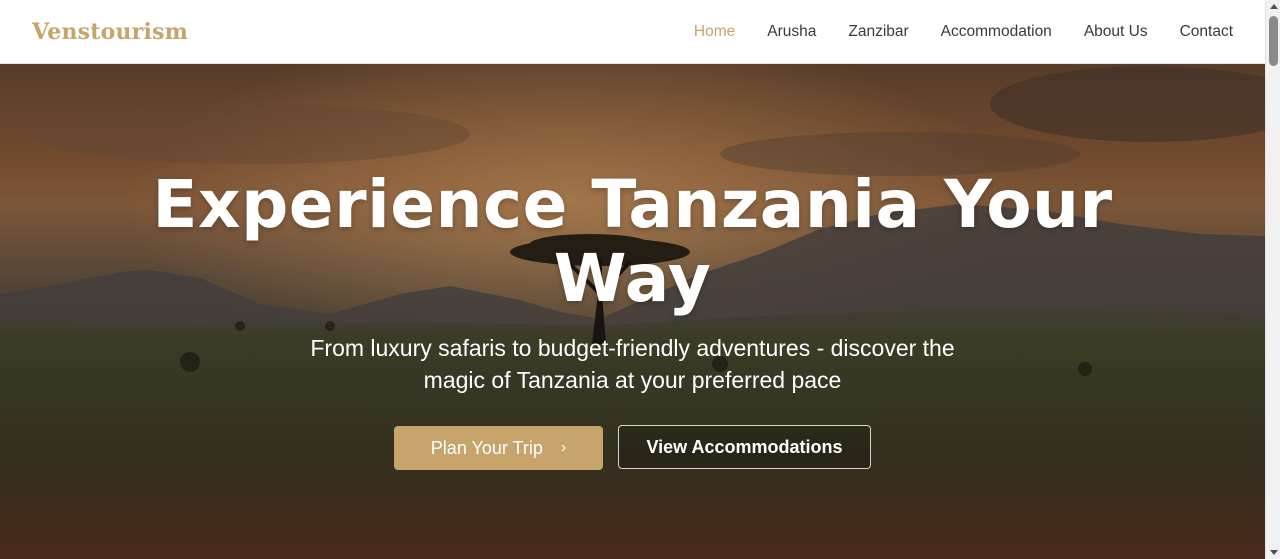 The height and width of the screenshot is (559, 1280). I want to click on scrollbar-thumb, so click(1273, 41).